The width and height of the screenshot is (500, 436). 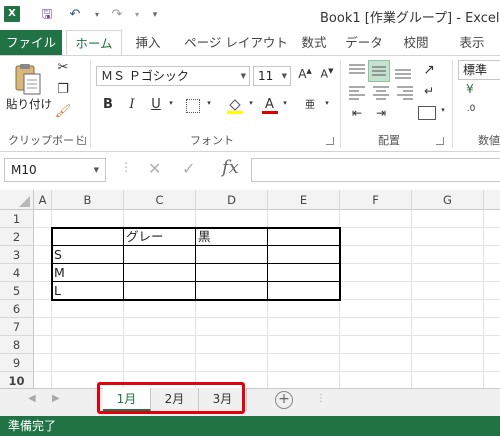 I want to click on tab-page-layout: ページ レイアウト, so click(x=236, y=43).